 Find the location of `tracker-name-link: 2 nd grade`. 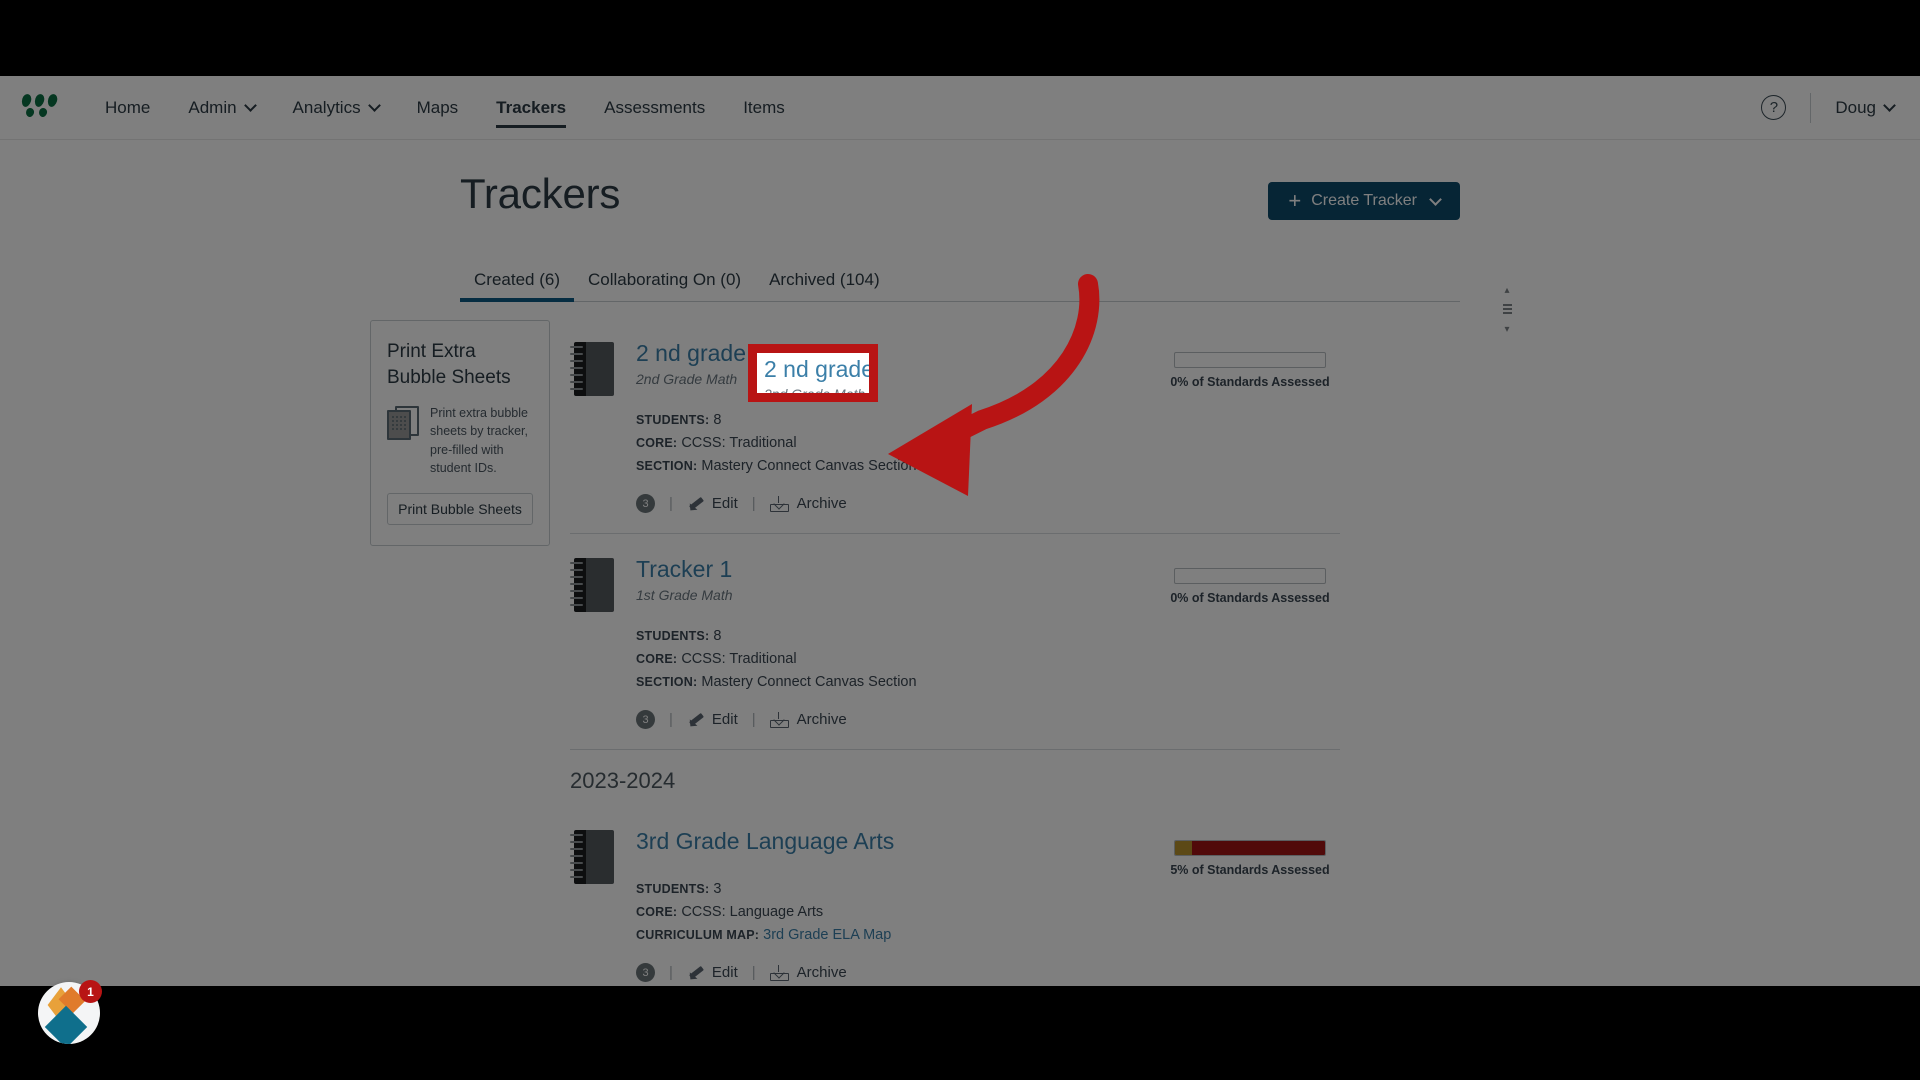

tracker-name-link: 2 nd grade is located at coordinates (691, 354).